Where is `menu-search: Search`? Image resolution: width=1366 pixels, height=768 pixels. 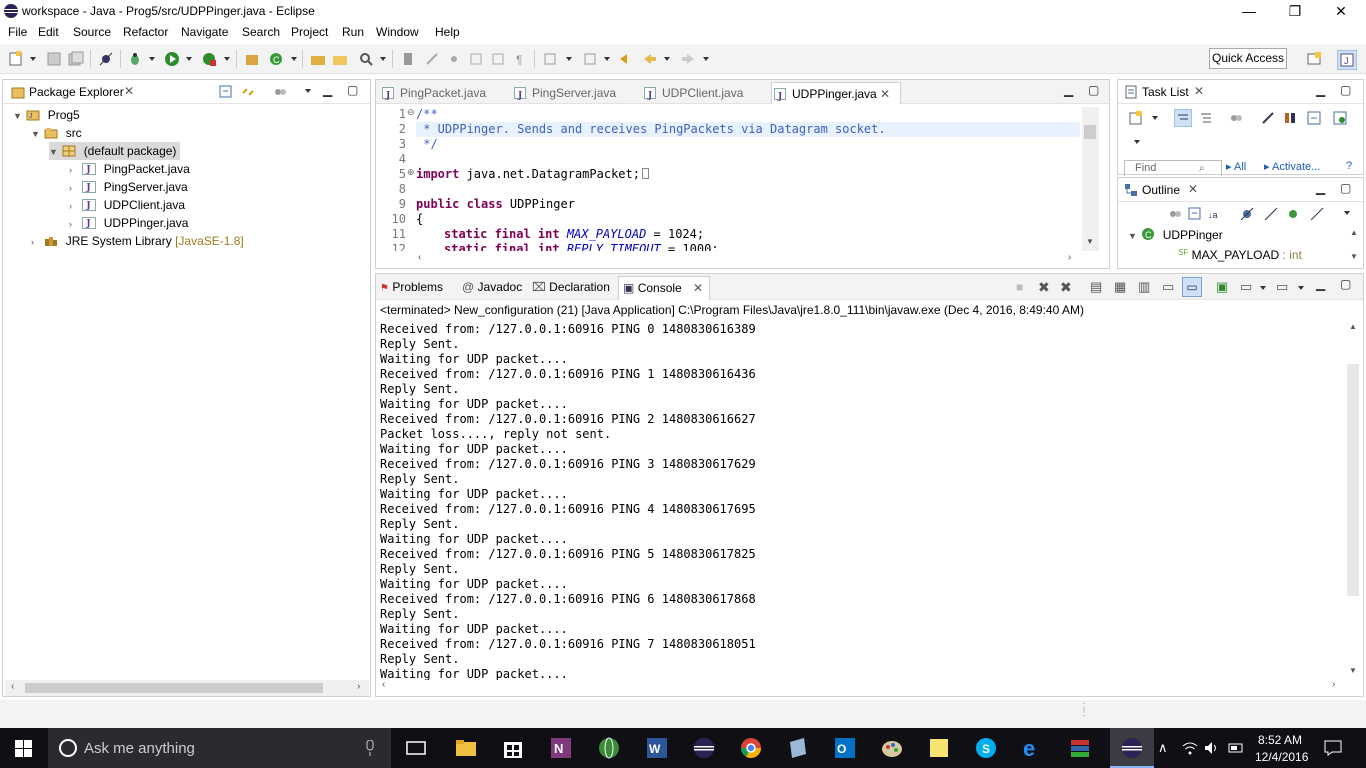
menu-search: Search is located at coordinates (261, 32).